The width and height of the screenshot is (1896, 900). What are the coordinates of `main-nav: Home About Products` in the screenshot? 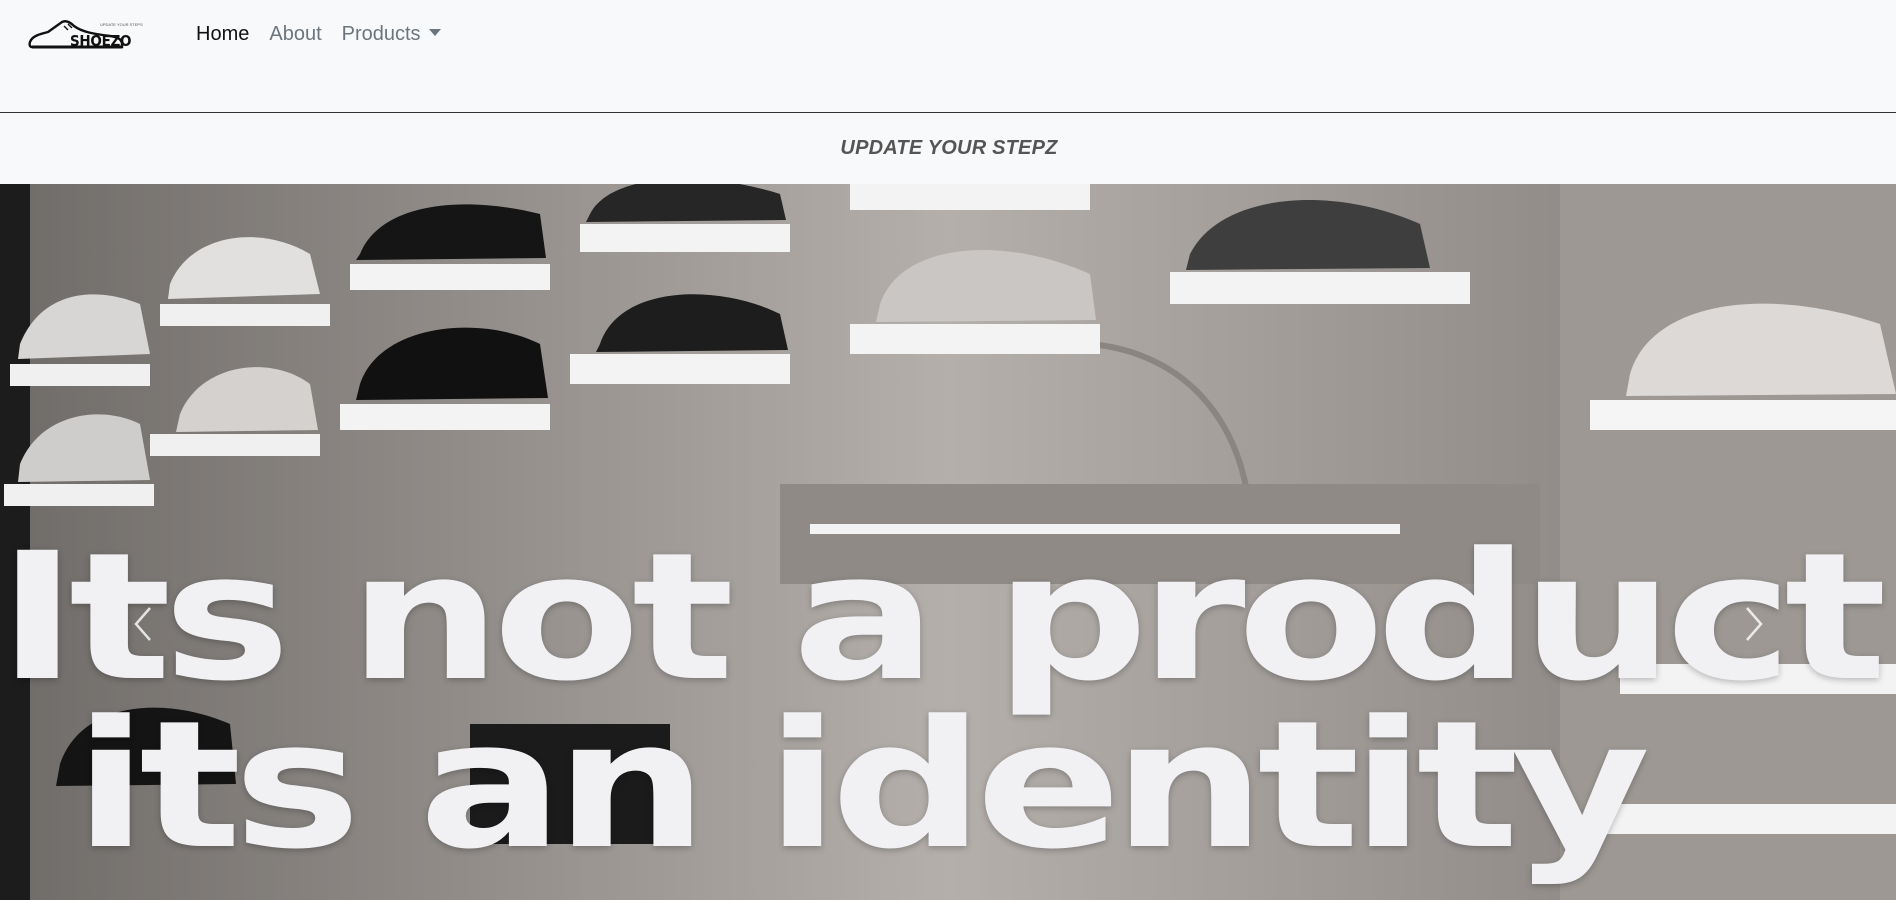 It's located at (318, 34).